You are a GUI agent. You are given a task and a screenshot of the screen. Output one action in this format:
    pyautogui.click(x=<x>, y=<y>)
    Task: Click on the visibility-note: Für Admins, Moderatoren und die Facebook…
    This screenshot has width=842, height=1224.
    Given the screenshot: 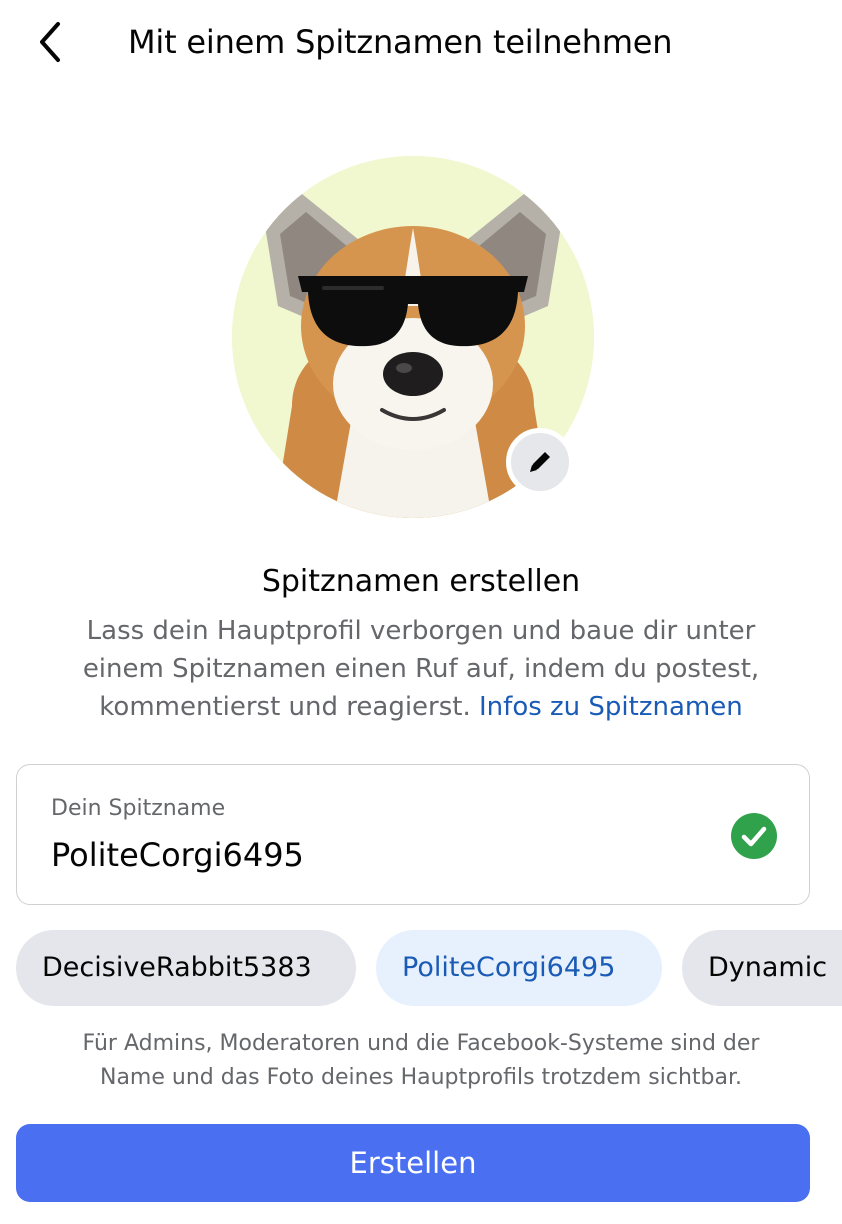 What is the action you would take?
    pyautogui.click(x=421, y=1061)
    